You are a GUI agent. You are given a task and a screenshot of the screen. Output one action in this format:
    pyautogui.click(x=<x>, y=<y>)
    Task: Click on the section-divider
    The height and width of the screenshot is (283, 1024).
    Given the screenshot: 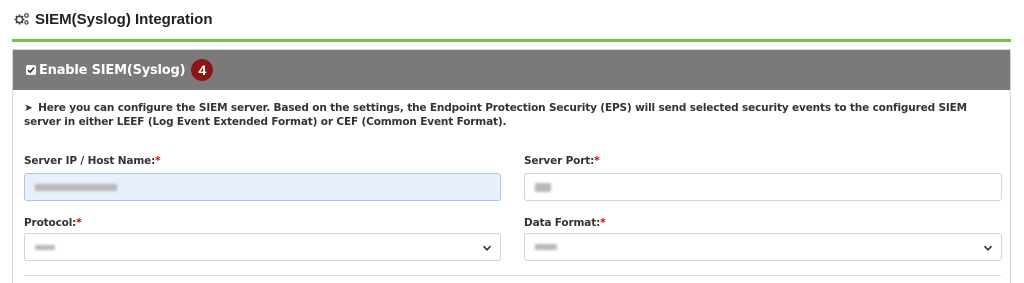 What is the action you would take?
    pyautogui.click(x=512, y=275)
    